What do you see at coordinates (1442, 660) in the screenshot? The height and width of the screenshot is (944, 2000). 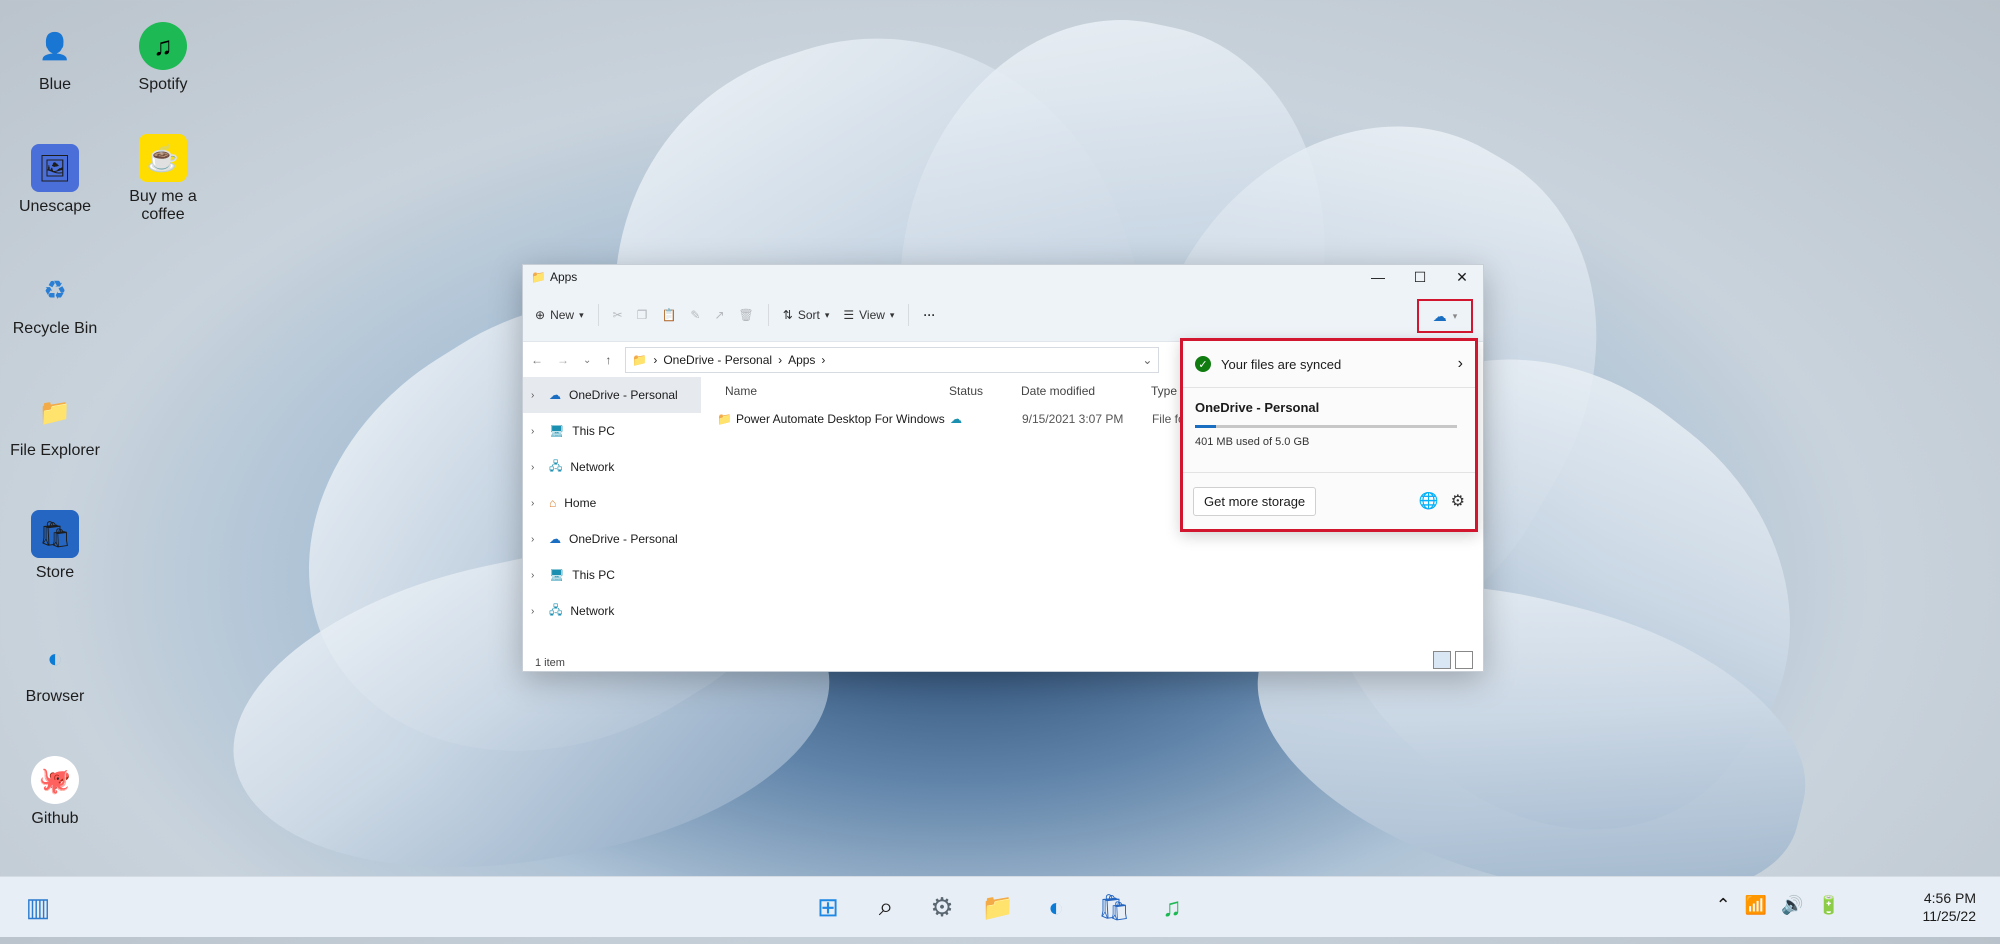 I see `details-view-button` at bounding box center [1442, 660].